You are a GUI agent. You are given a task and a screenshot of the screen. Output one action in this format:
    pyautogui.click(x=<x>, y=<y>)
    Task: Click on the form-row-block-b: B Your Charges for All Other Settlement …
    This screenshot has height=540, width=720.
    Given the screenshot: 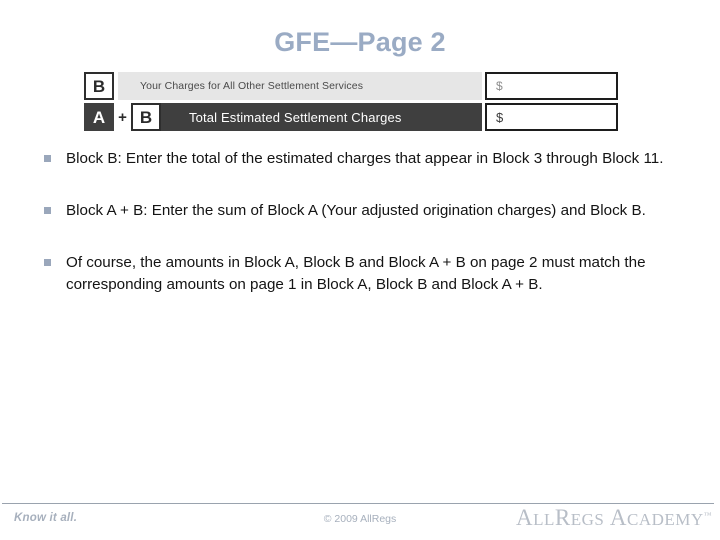 What is the action you would take?
    pyautogui.click(x=351, y=86)
    